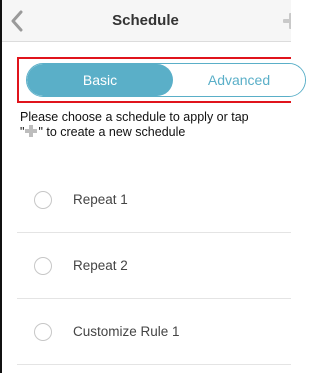 This screenshot has height=373, width=320. I want to click on schedule-mode-toggle: Basic Advanced, so click(166, 80).